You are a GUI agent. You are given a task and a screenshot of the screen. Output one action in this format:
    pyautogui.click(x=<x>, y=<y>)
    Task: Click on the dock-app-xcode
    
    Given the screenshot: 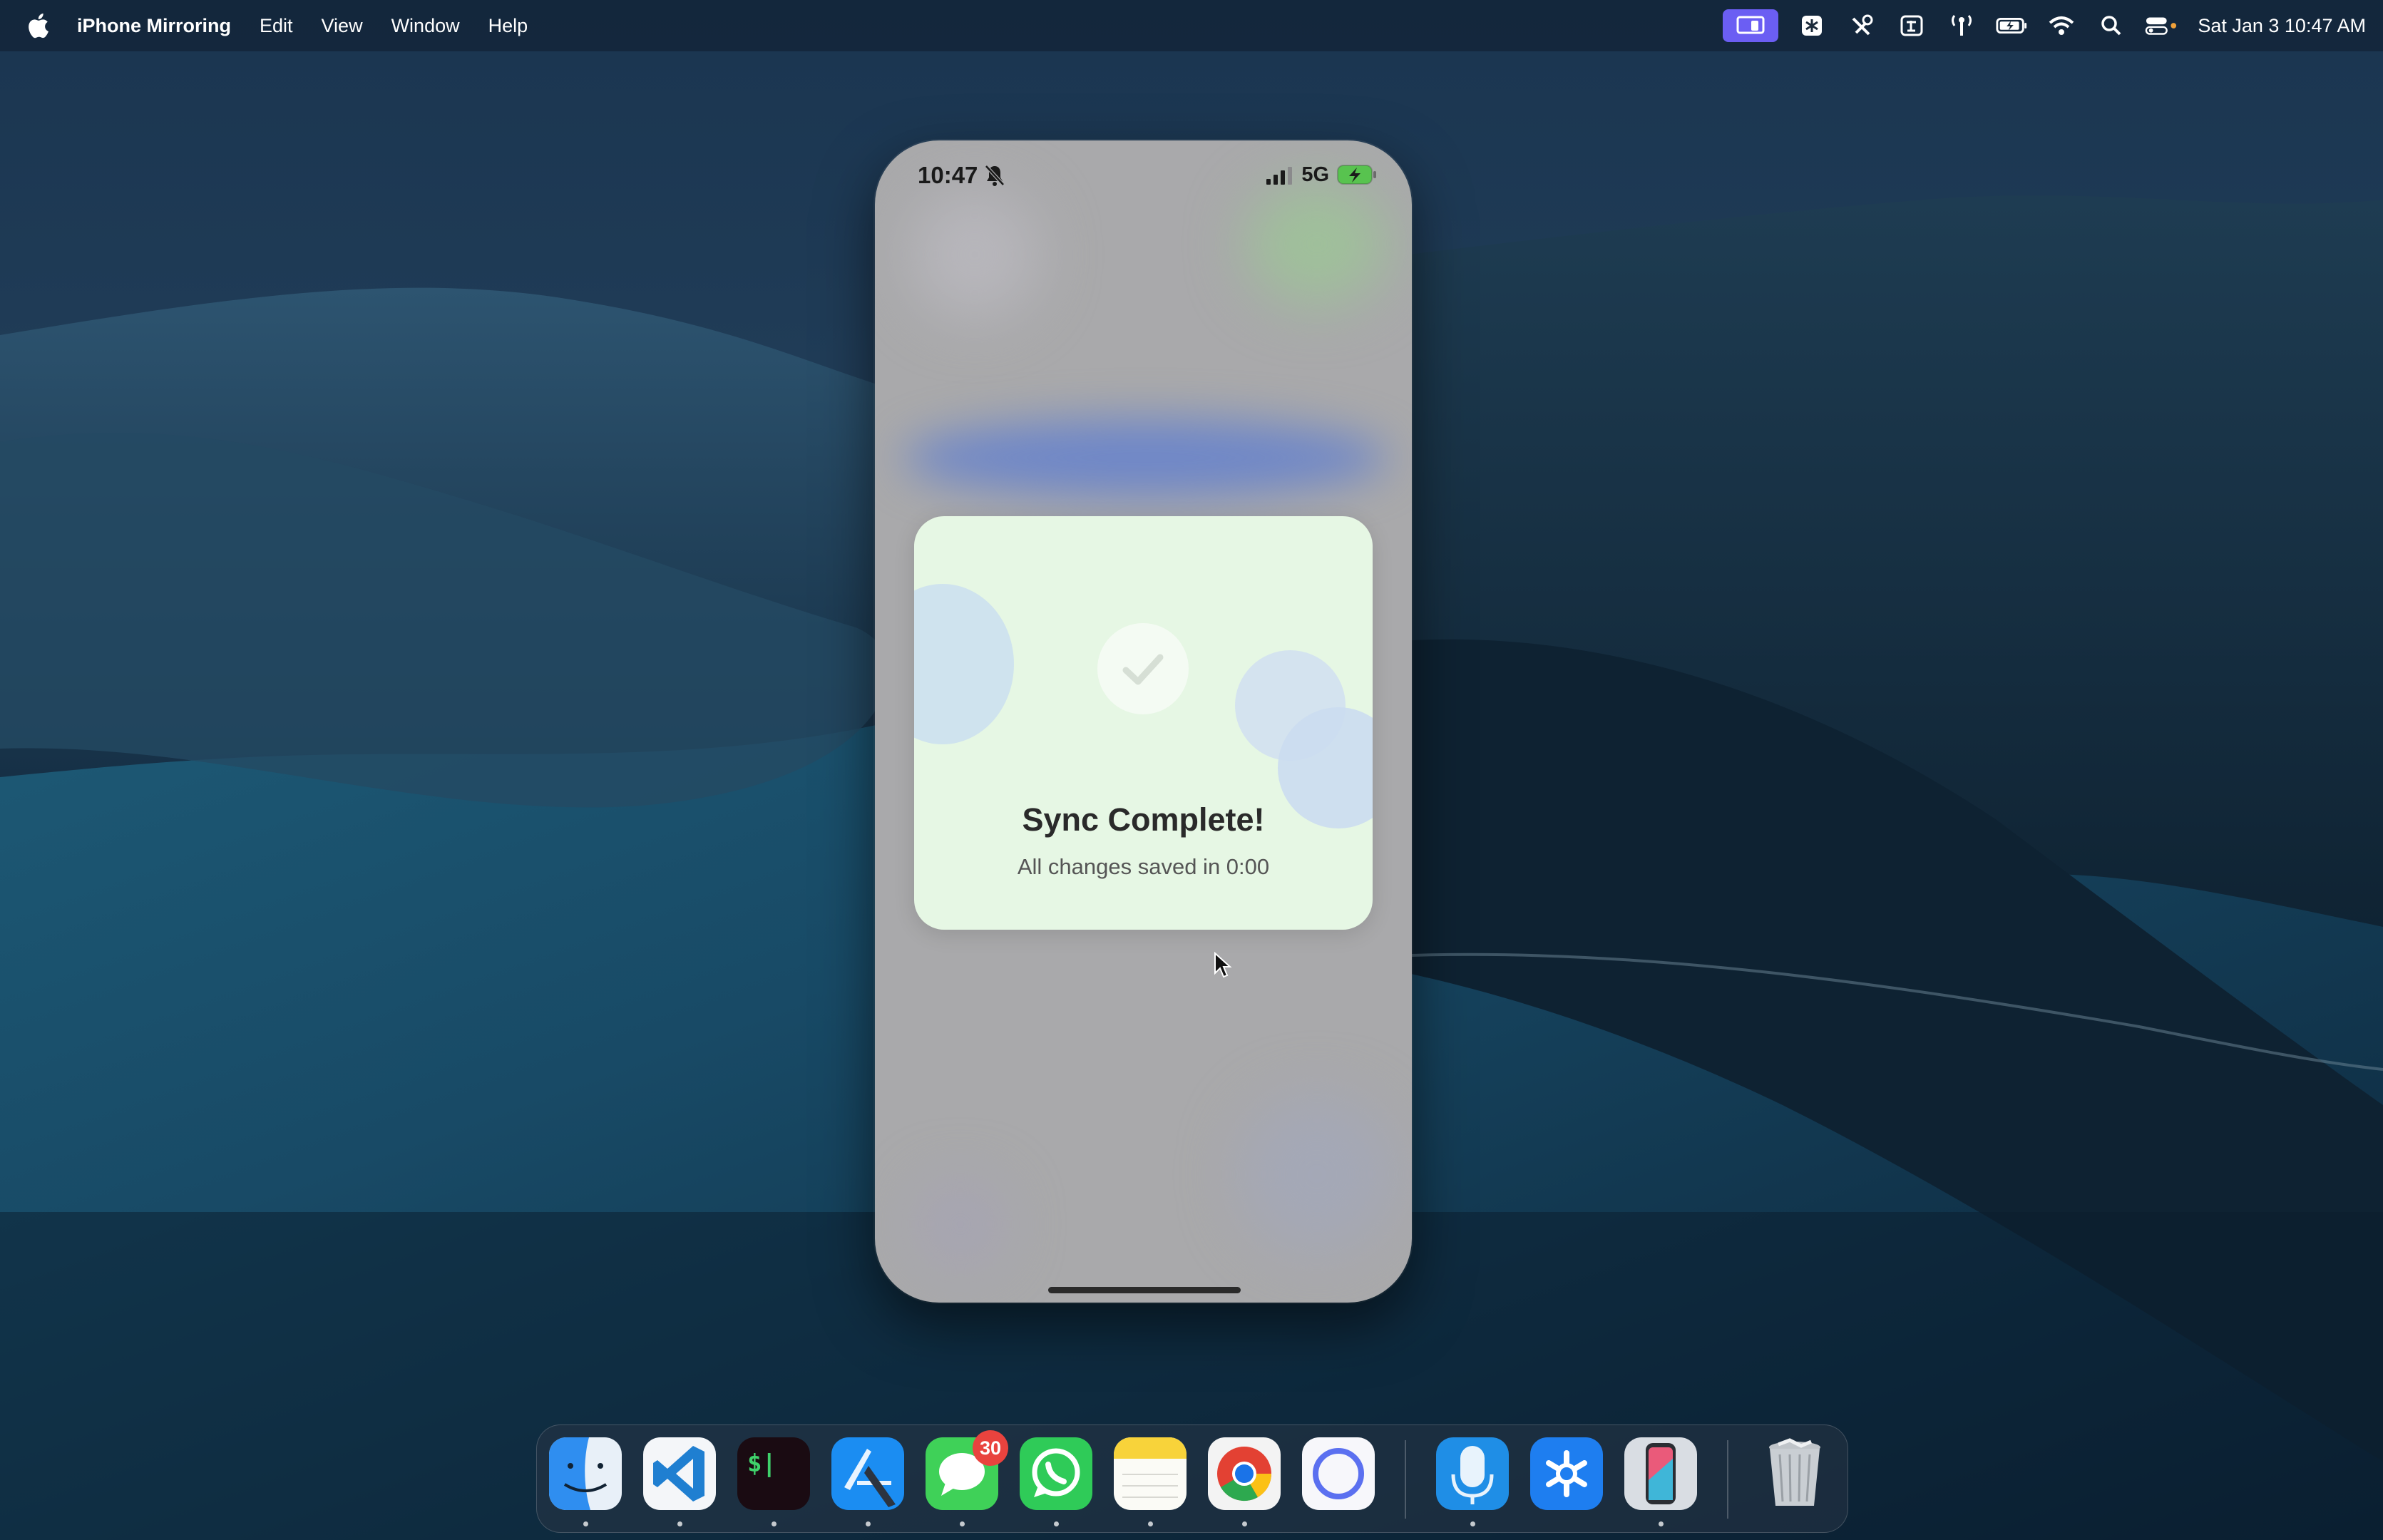 What is the action you would take?
    pyautogui.click(x=867, y=1473)
    